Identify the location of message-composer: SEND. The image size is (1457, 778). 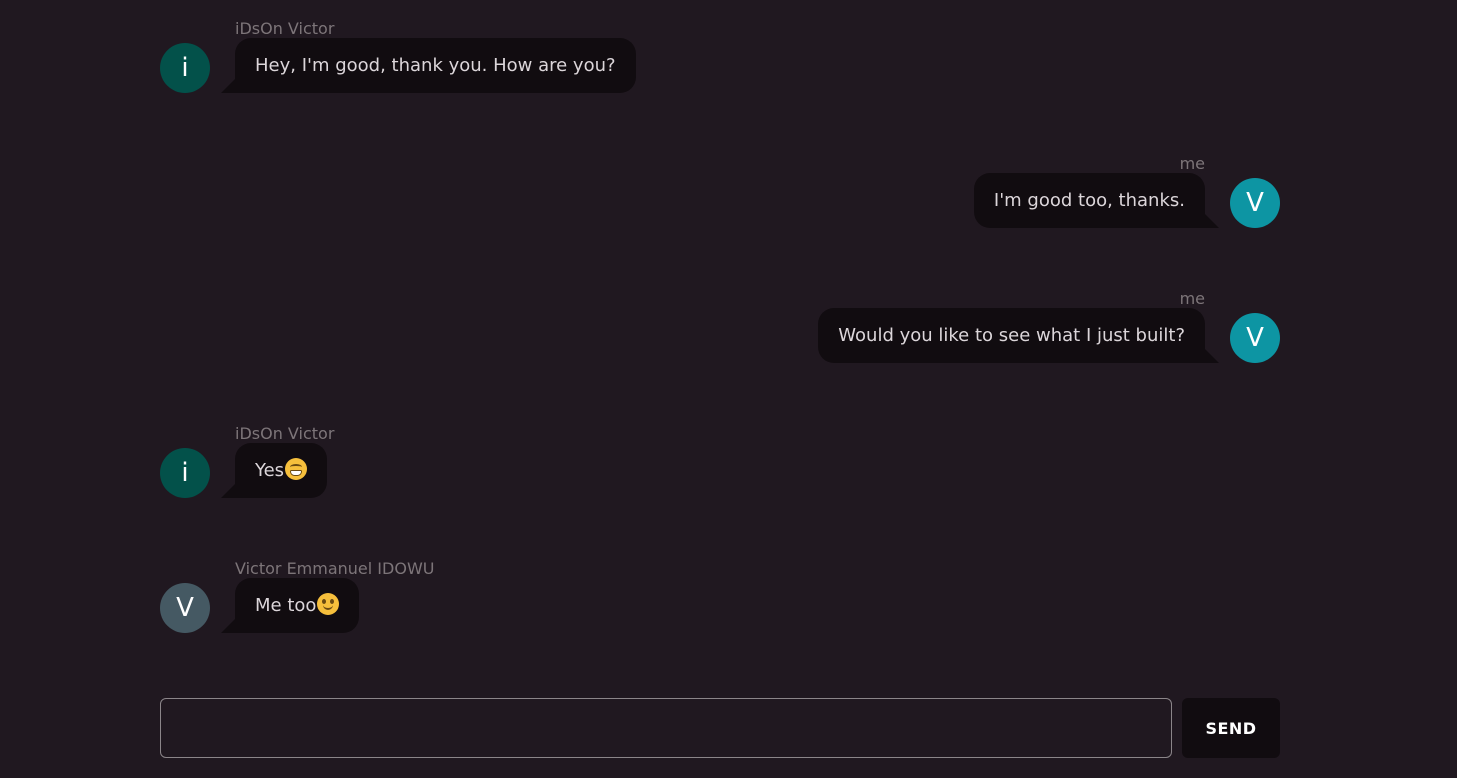
(720, 728).